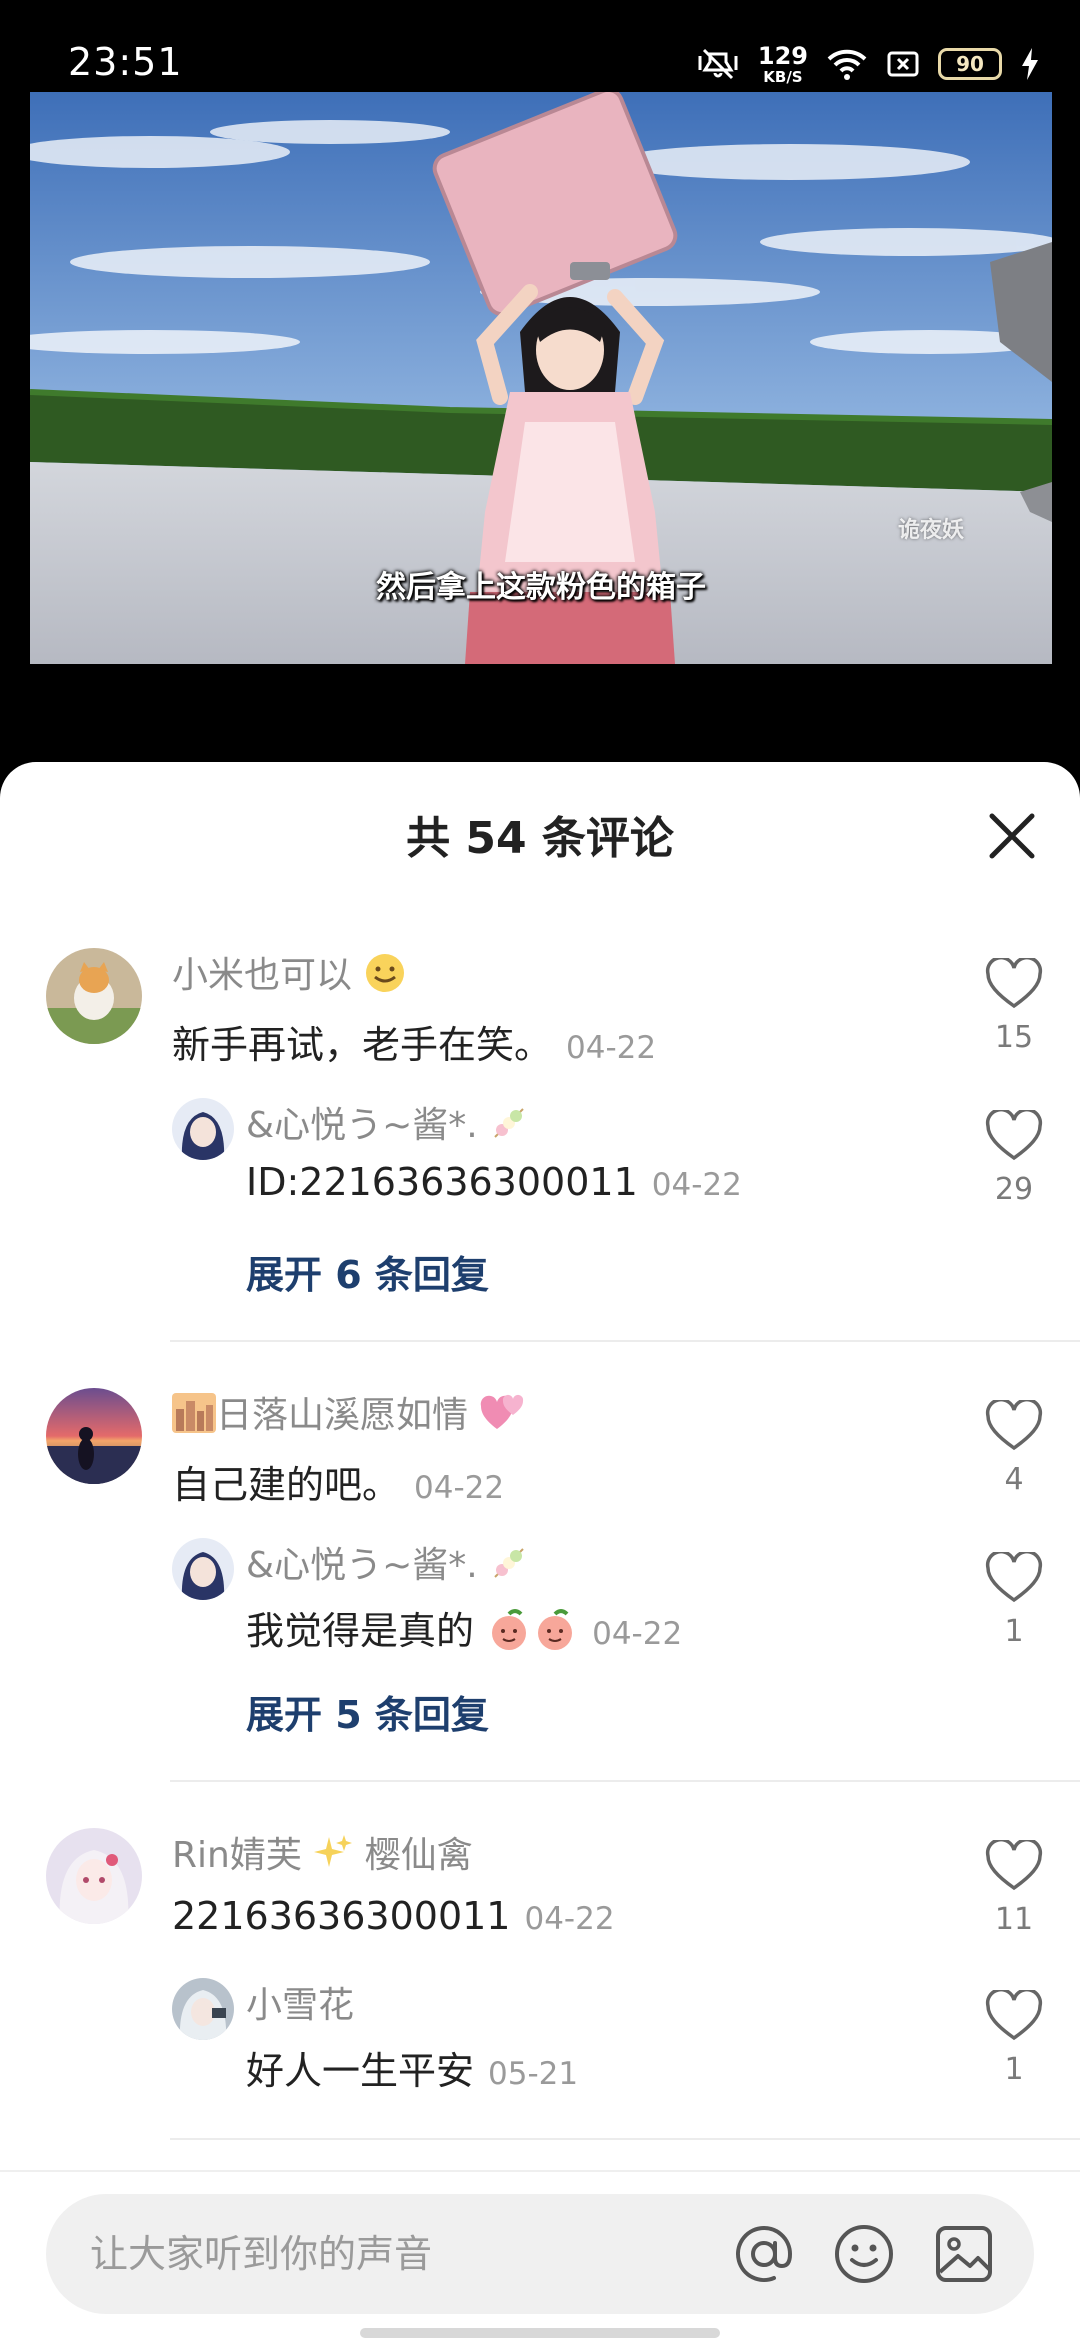 The image size is (1080, 2340). What do you see at coordinates (503, 1417) in the screenshot?
I see `hearts-emoji-icon` at bounding box center [503, 1417].